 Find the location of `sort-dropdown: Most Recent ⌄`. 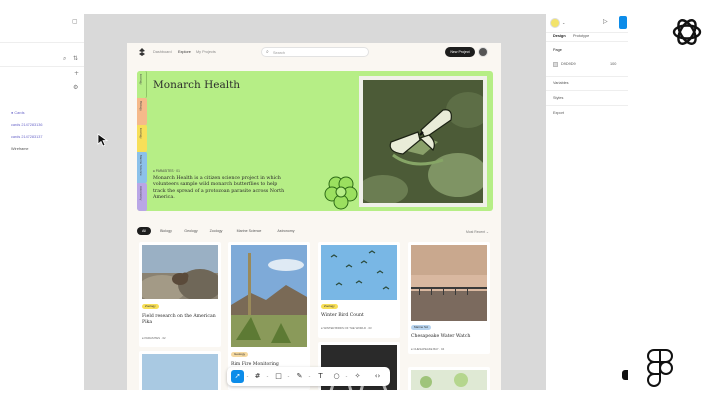

sort-dropdown: Most Recent ⌄ is located at coordinates (477, 232).